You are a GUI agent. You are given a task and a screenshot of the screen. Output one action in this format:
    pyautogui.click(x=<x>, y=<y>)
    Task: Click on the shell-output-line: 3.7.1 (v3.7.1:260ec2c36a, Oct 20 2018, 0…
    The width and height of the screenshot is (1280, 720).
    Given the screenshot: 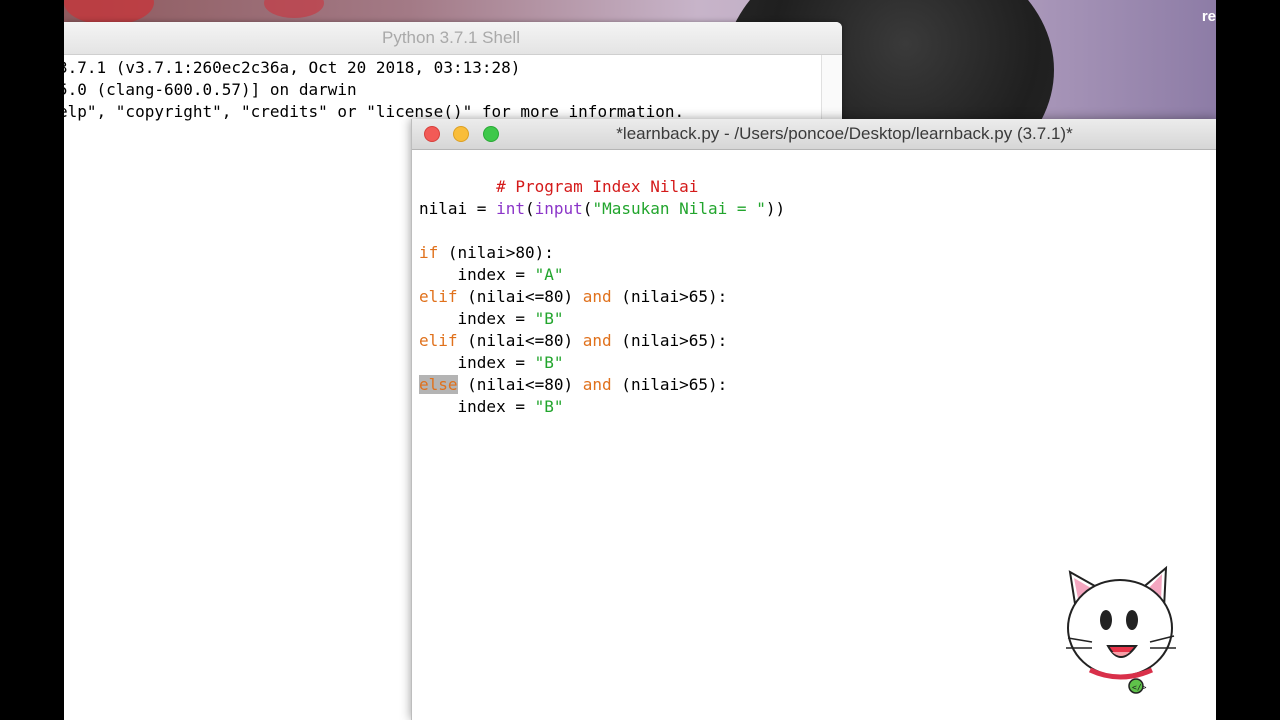 What is the action you would take?
    pyautogui.click(x=292, y=67)
    